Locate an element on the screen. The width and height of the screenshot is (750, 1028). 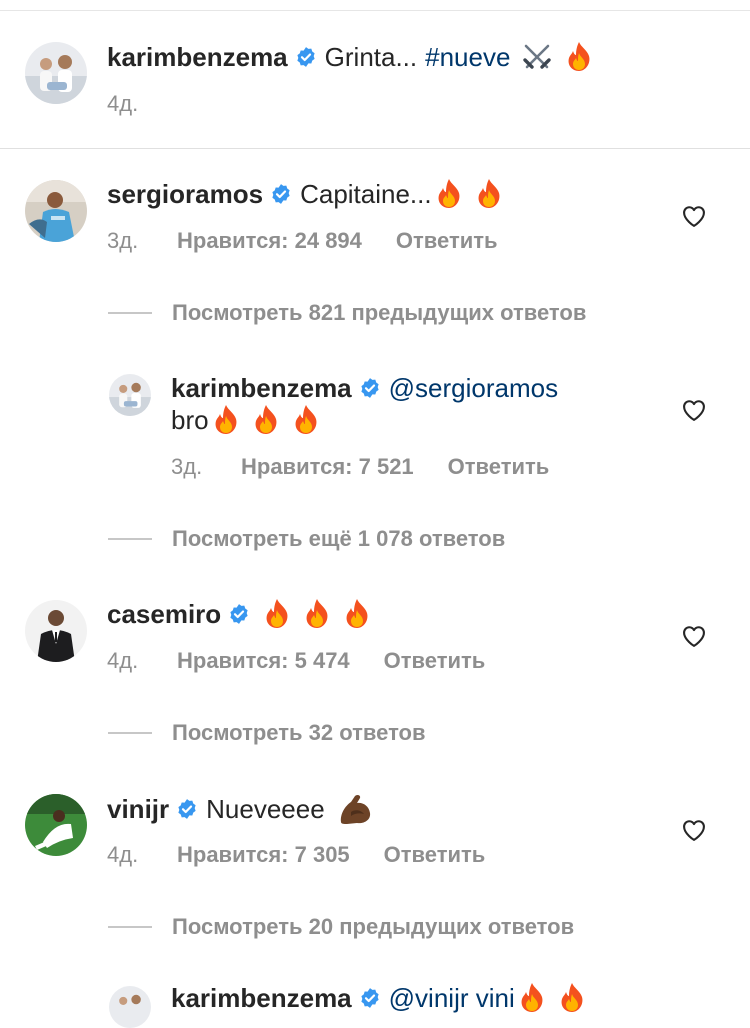
comment-likes: Нравится: 24 894 is located at coordinates (269, 241).